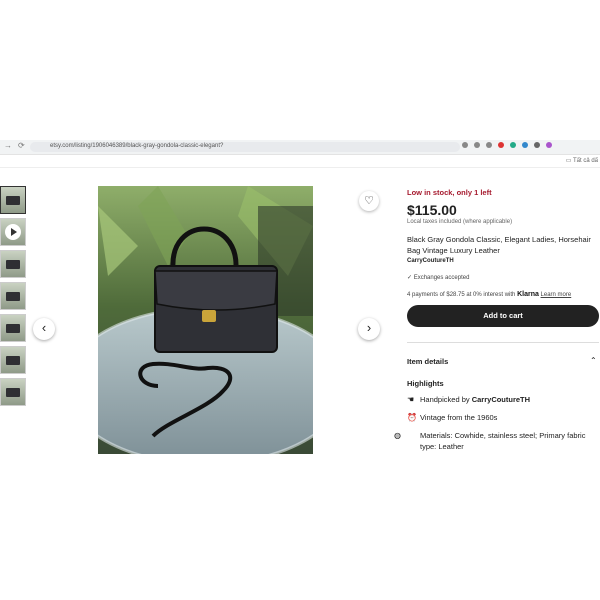  I want to click on chevron-up-icon: ⌃, so click(593, 360).